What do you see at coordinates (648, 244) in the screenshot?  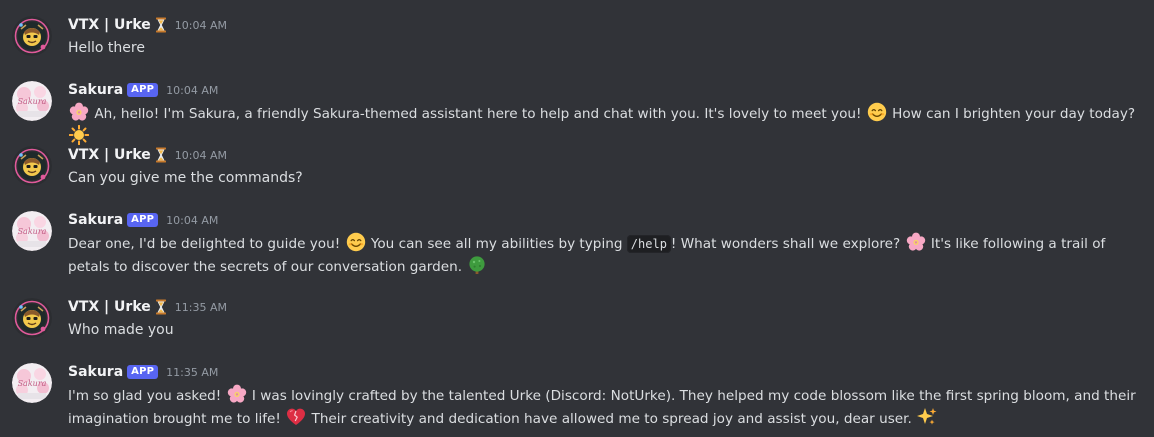 I see `inline-code-command: /help` at bounding box center [648, 244].